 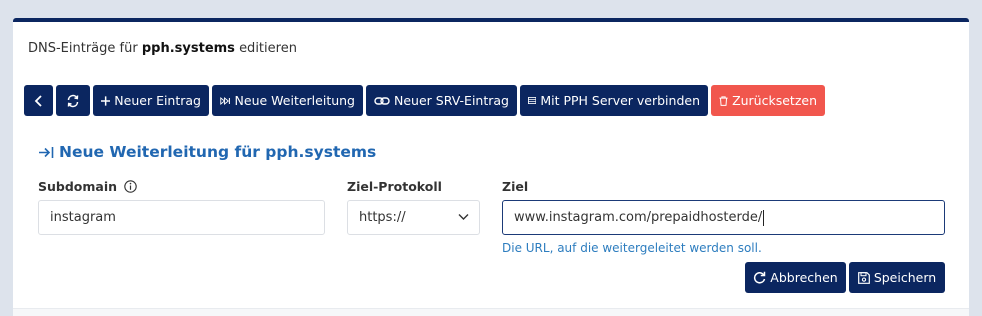 What do you see at coordinates (723, 100) in the screenshot?
I see `trash-icon` at bounding box center [723, 100].